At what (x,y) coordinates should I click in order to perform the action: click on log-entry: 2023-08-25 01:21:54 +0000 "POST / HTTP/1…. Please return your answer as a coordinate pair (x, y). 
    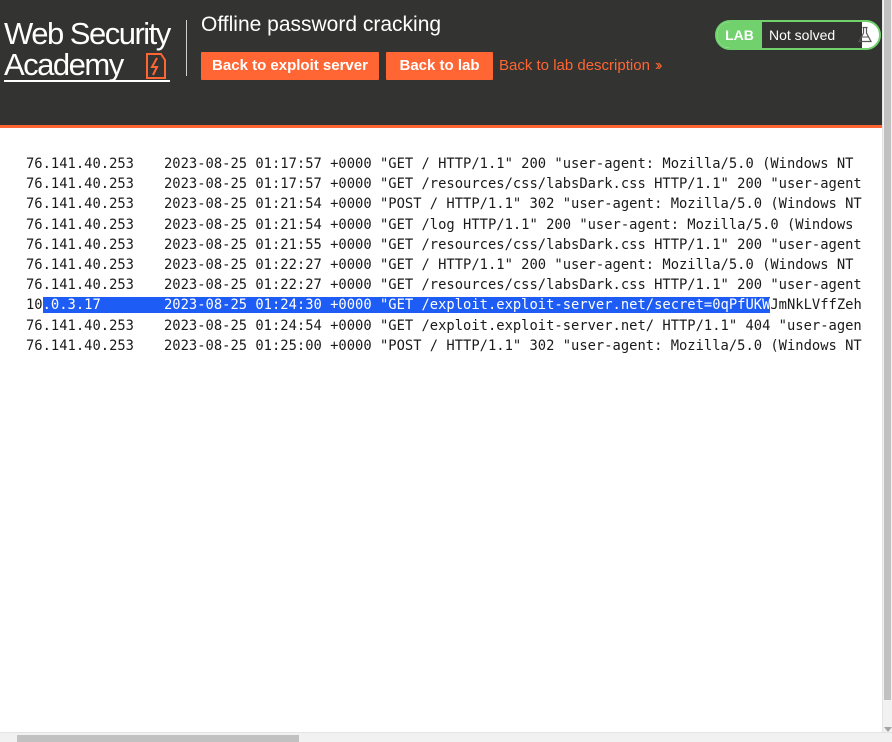
    Looking at the image, I should click on (513, 204).